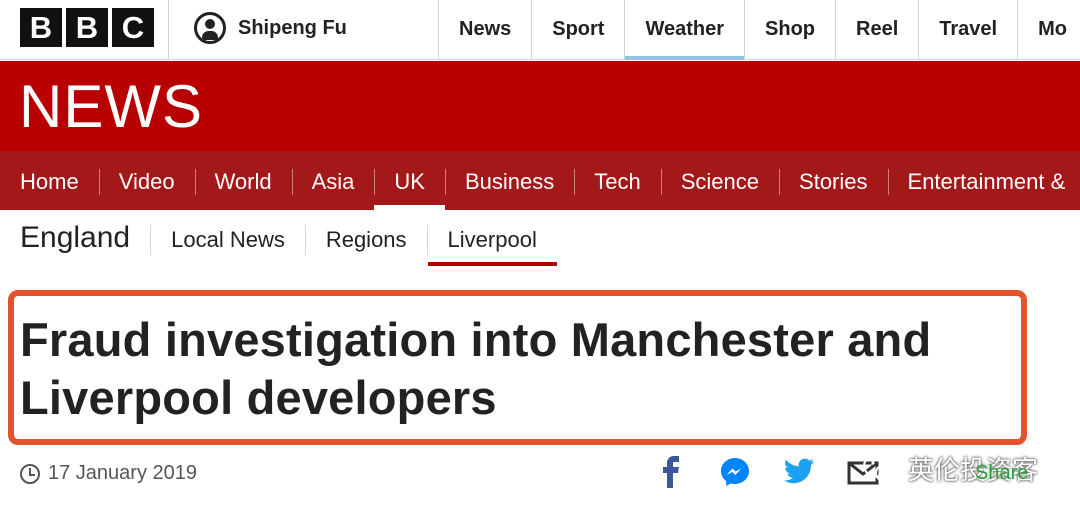 This screenshot has width=1080, height=515. I want to click on headline-line: Liverpool developers, so click(258, 397).